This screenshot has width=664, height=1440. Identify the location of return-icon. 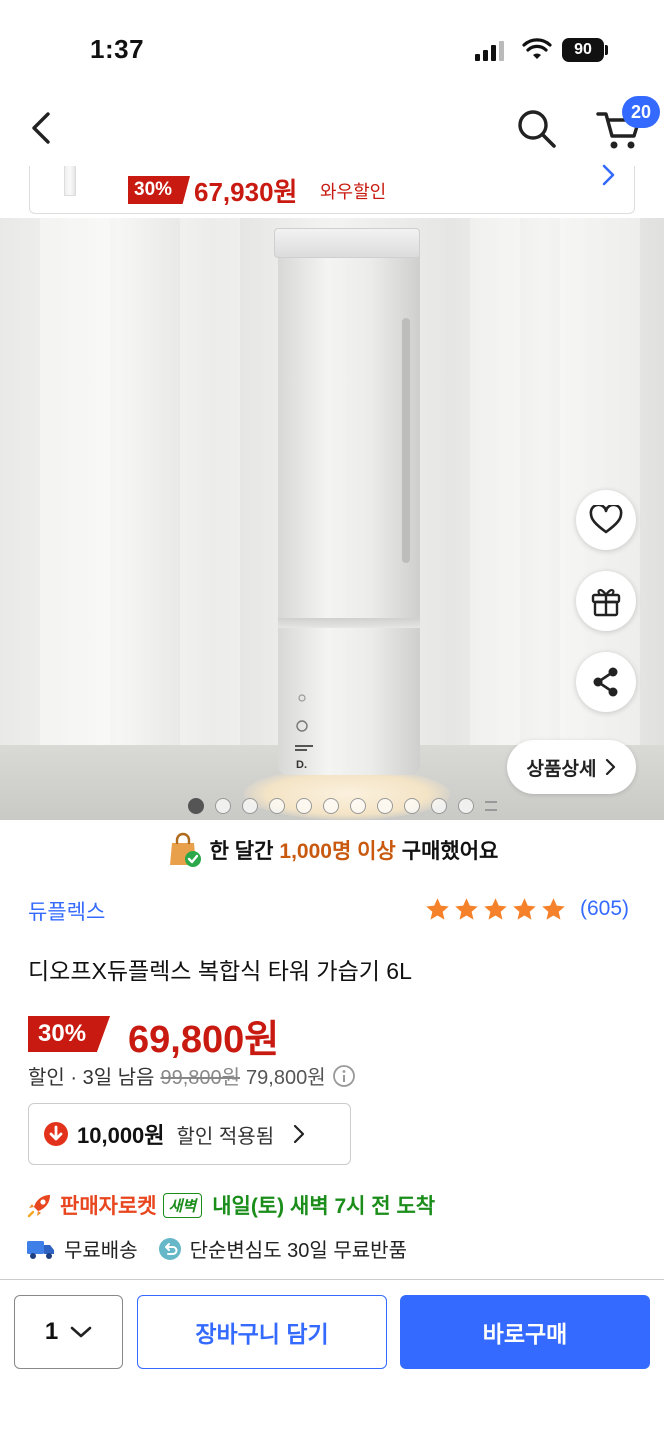
(169, 1248).